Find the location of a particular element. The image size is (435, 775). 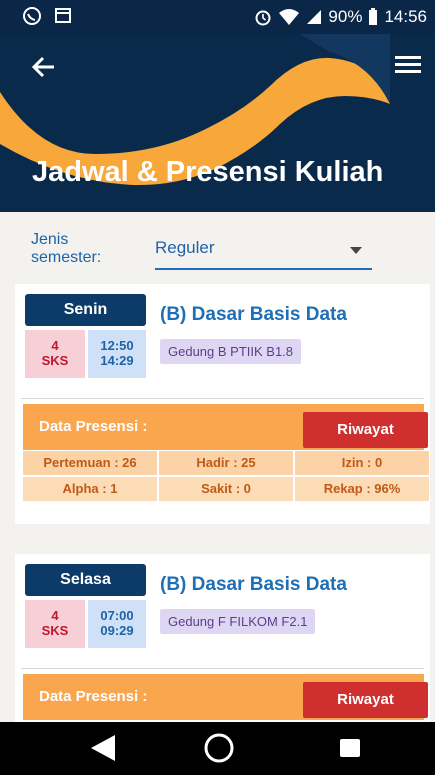

nav-recent-apps-icon is located at coordinates (350, 748).